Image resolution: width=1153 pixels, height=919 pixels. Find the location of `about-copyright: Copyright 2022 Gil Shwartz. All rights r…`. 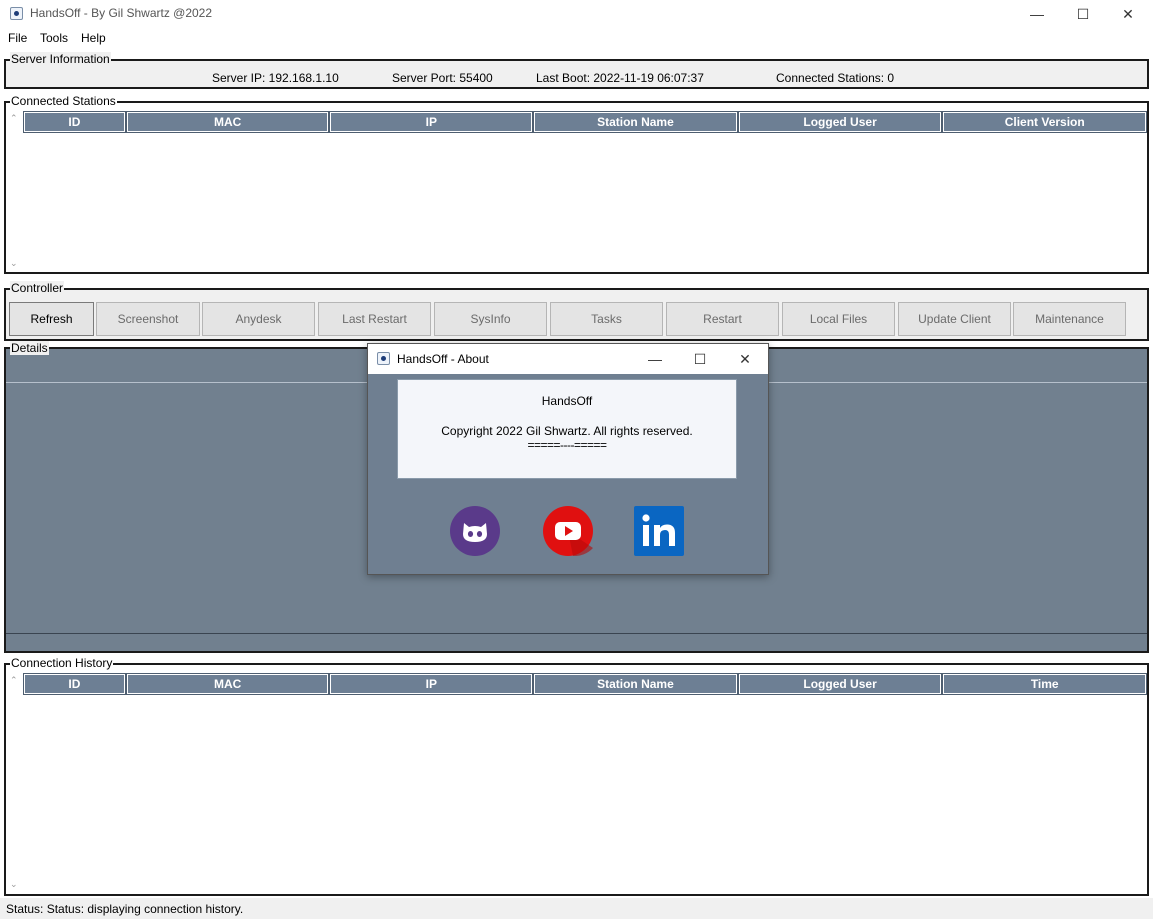

about-copyright: Copyright 2022 Gil Shwartz. All rights r… is located at coordinates (567, 431).